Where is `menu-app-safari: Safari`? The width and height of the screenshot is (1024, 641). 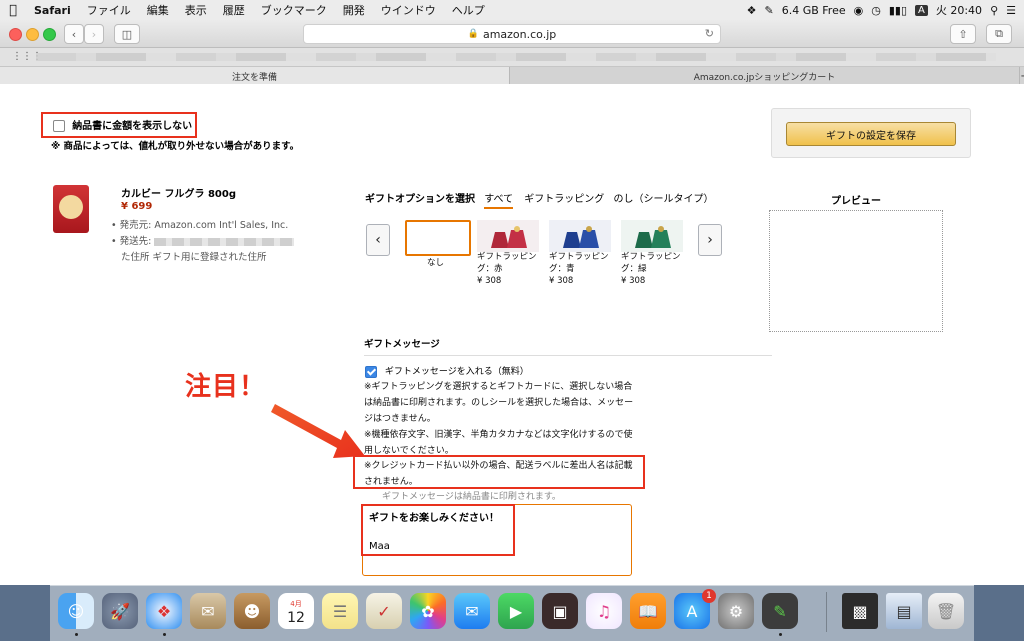 menu-app-safari: Safari is located at coordinates (52, 10).